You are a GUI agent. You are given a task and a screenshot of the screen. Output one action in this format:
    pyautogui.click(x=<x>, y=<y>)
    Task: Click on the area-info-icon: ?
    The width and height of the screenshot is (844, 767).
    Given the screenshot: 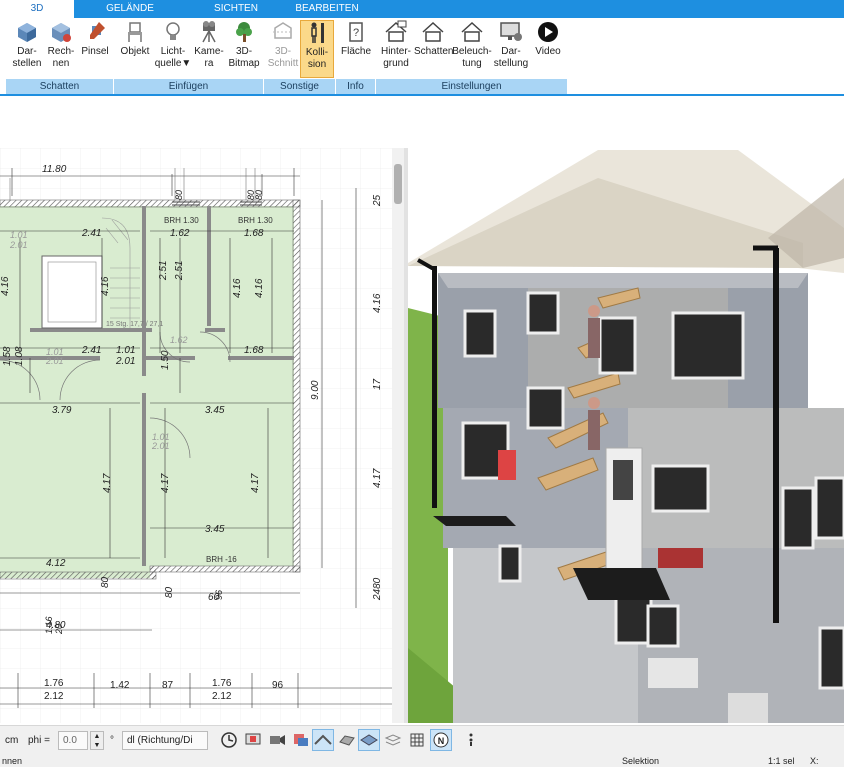 What is the action you would take?
    pyautogui.click(x=356, y=32)
    